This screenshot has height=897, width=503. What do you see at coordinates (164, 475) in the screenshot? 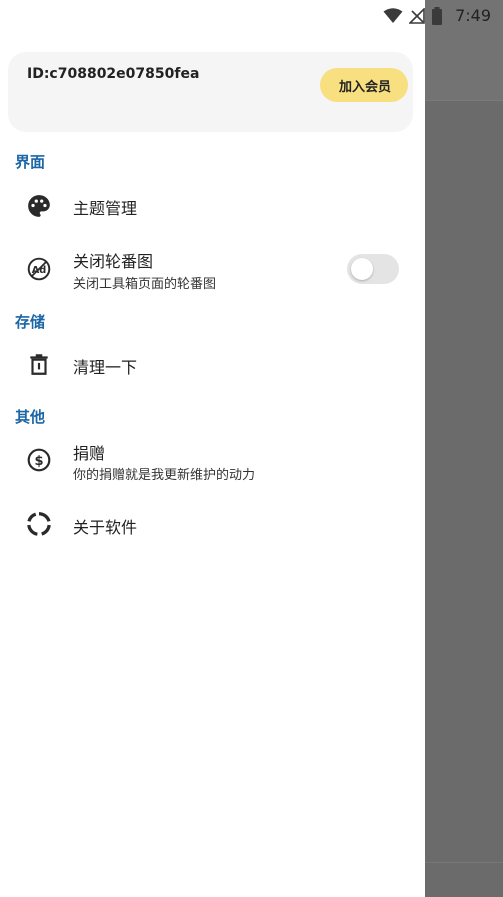
I see `menu-item-donate-subtitle: 你的捐赠就是我更新维护的动力` at bounding box center [164, 475].